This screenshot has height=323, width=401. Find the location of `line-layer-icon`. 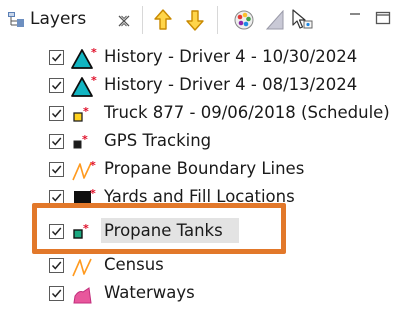

line-layer-icon is located at coordinates (86, 269).